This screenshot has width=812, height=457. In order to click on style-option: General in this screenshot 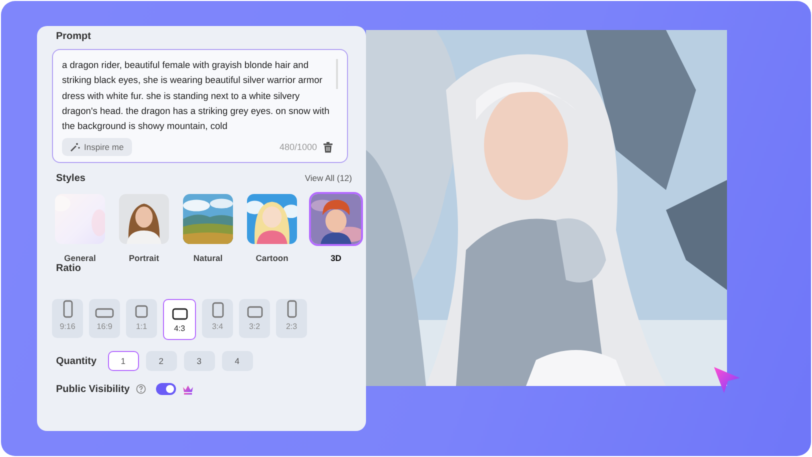, I will do `click(80, 228)`.